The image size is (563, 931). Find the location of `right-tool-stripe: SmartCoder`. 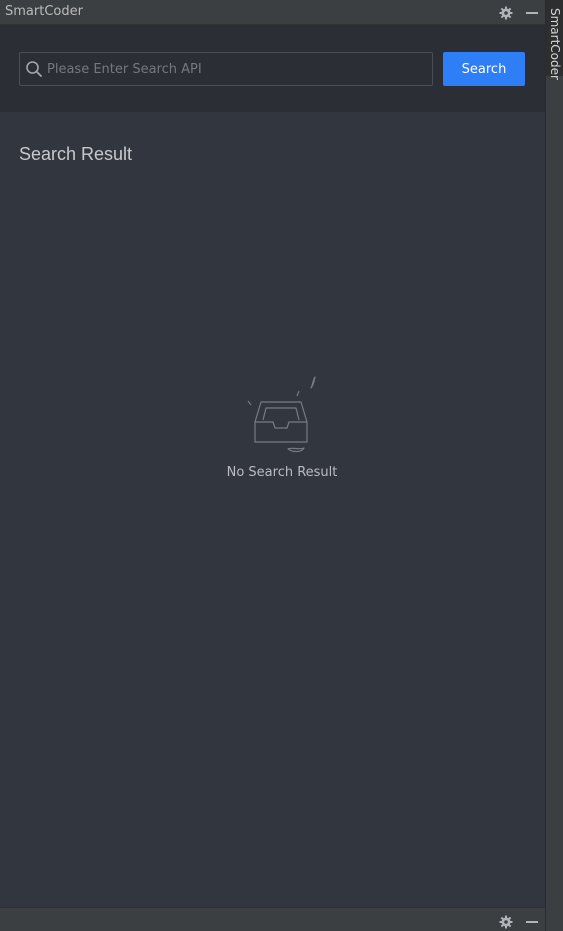

right-tool-stripe: SmartCoder is located at coordinates (554, 465).